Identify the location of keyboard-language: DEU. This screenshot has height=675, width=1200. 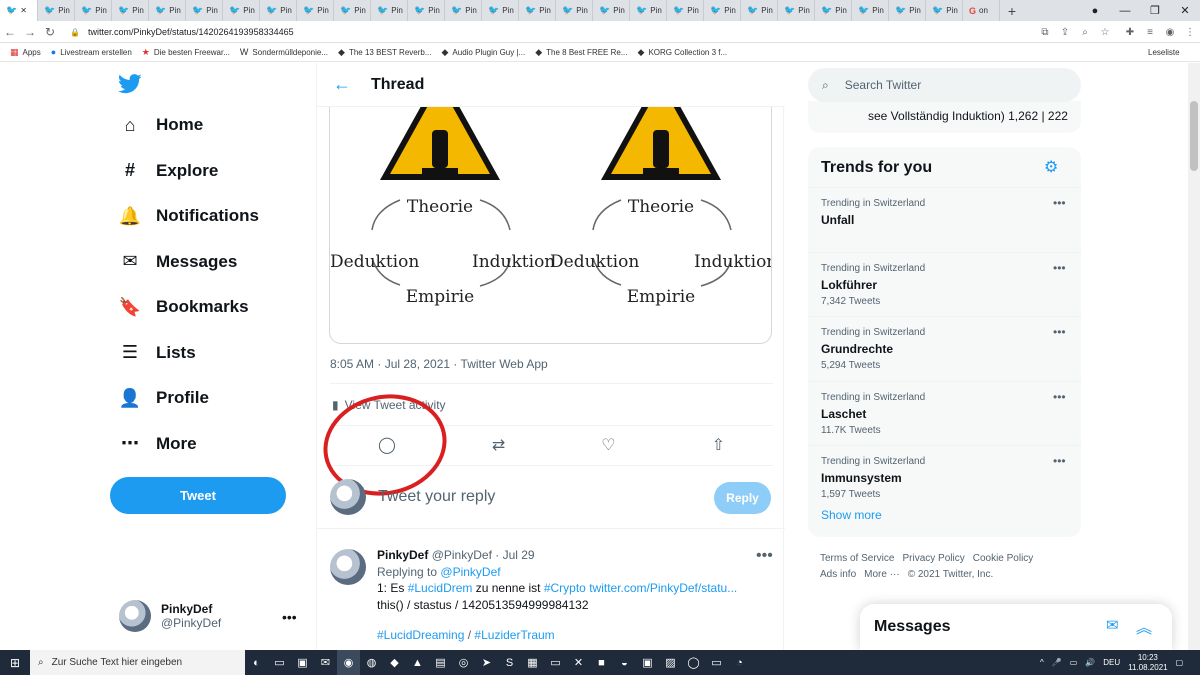
(1111, 662).